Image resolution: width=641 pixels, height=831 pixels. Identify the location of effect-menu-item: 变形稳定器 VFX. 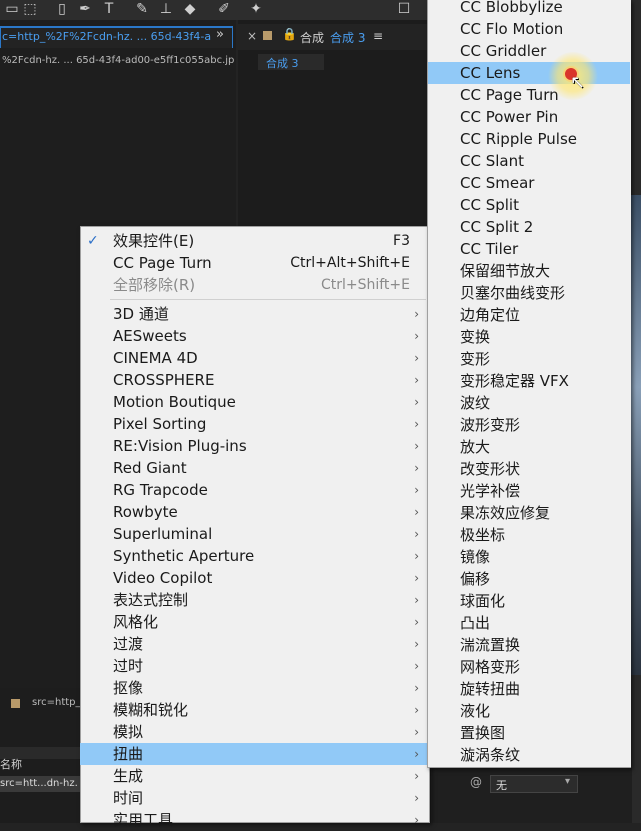
(529, 381).